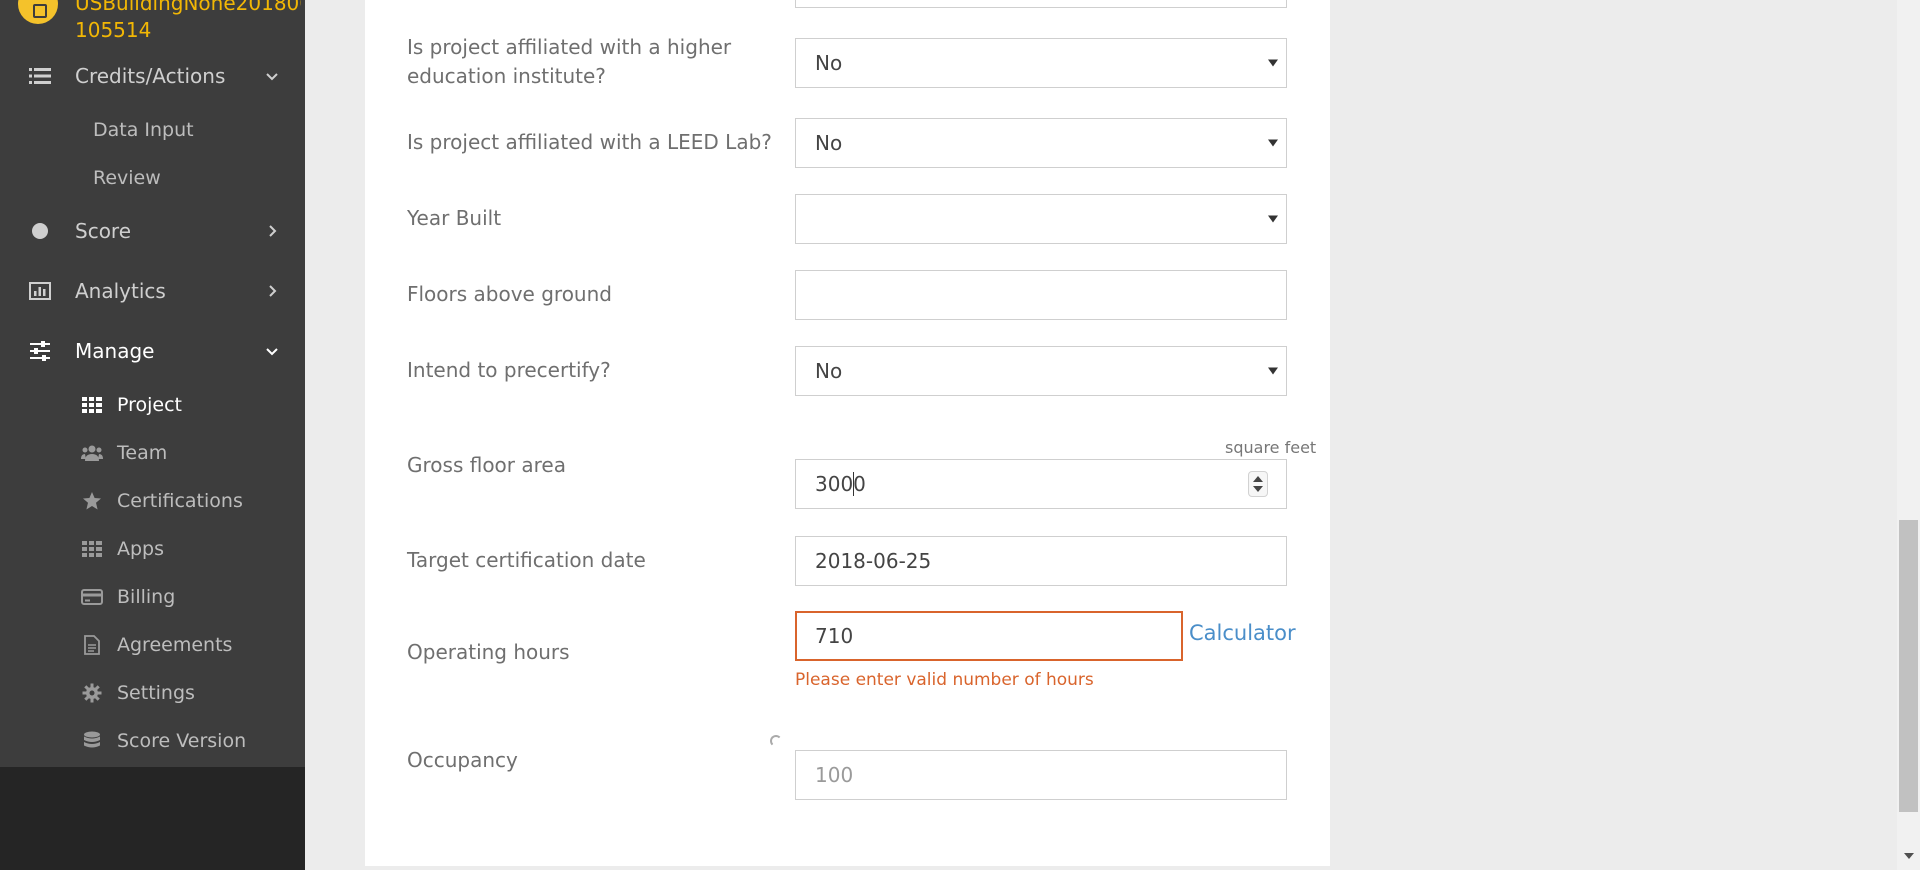 This screenshot has height=870, width=1920. I want to click on gross-floor-area-label: Gross floor area, so click(486, 465).